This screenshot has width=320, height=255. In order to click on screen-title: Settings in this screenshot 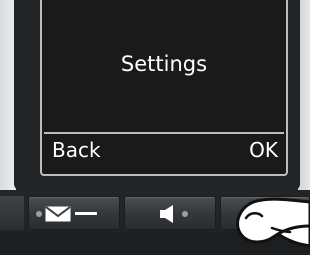, I will do `click(164, 64)`.